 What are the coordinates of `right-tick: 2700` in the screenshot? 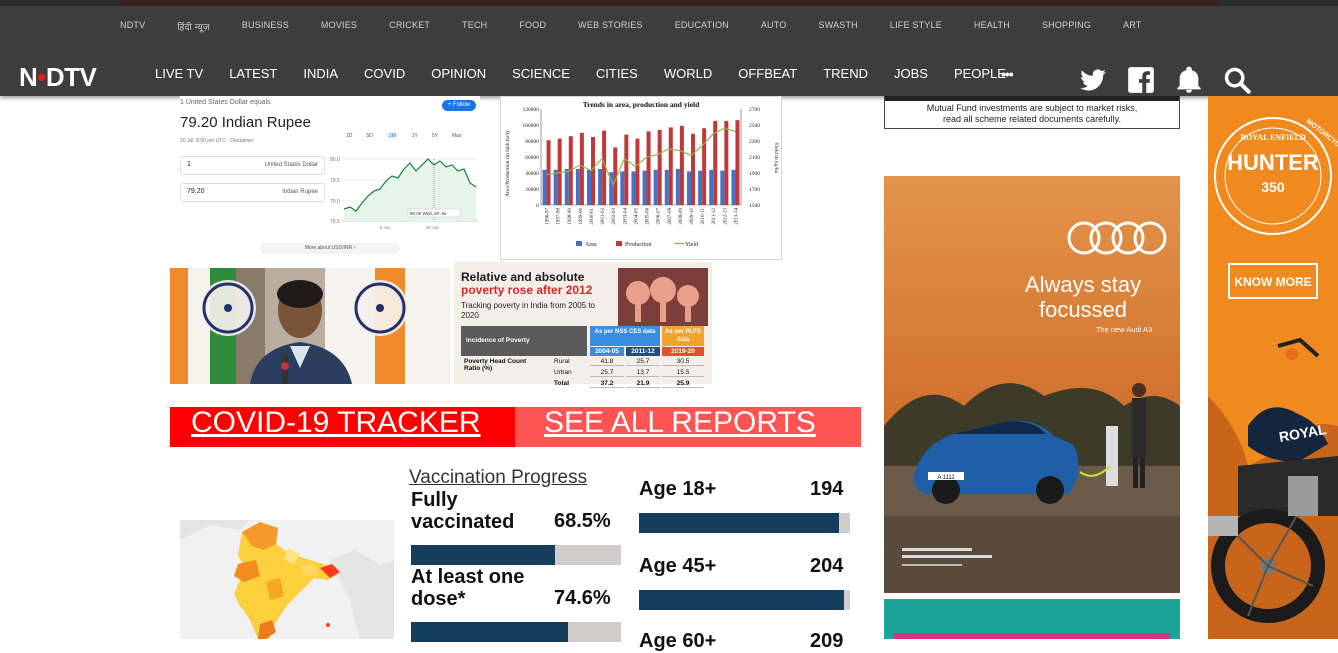 It's located at (754, 110).